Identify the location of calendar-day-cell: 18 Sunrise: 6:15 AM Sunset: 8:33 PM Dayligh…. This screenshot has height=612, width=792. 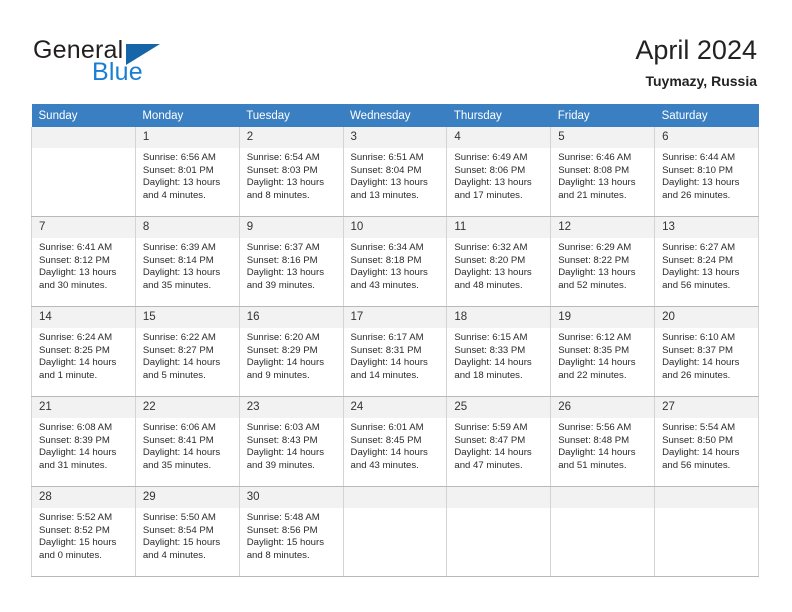
(499, 351).